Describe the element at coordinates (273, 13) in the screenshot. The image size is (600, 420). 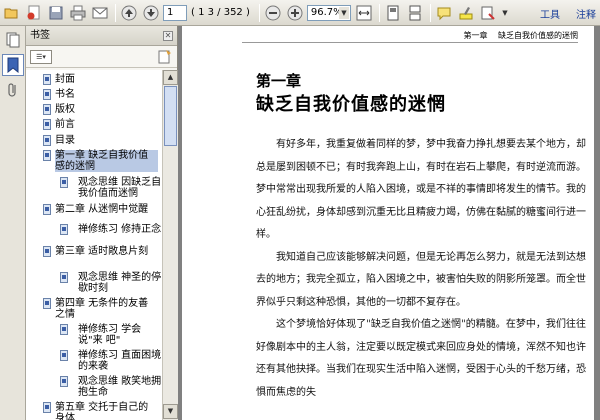
I see `zoom-out-button` at that location.